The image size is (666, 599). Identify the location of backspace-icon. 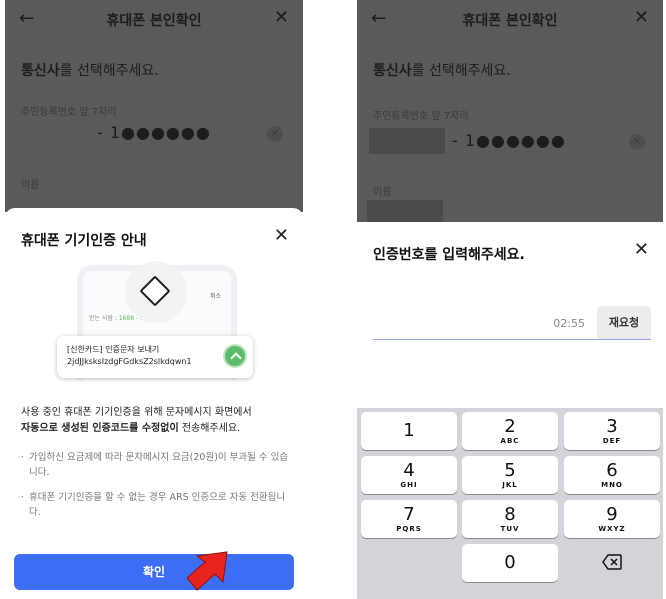
(612, 562).